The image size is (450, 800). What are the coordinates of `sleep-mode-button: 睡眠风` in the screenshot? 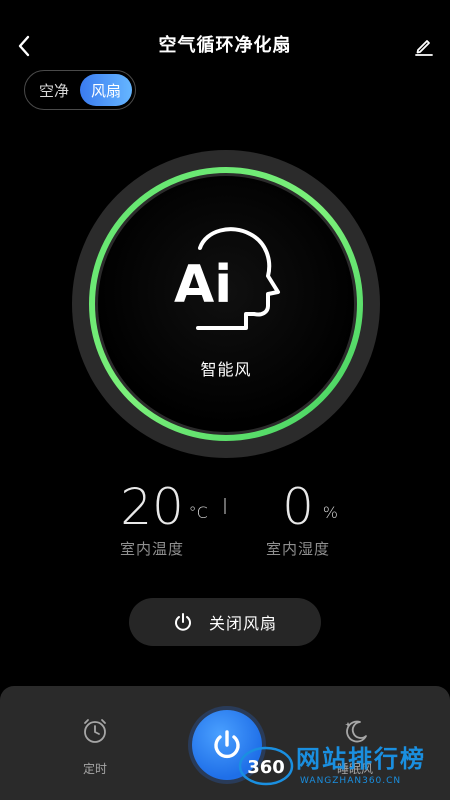 It's located at (355, 746).